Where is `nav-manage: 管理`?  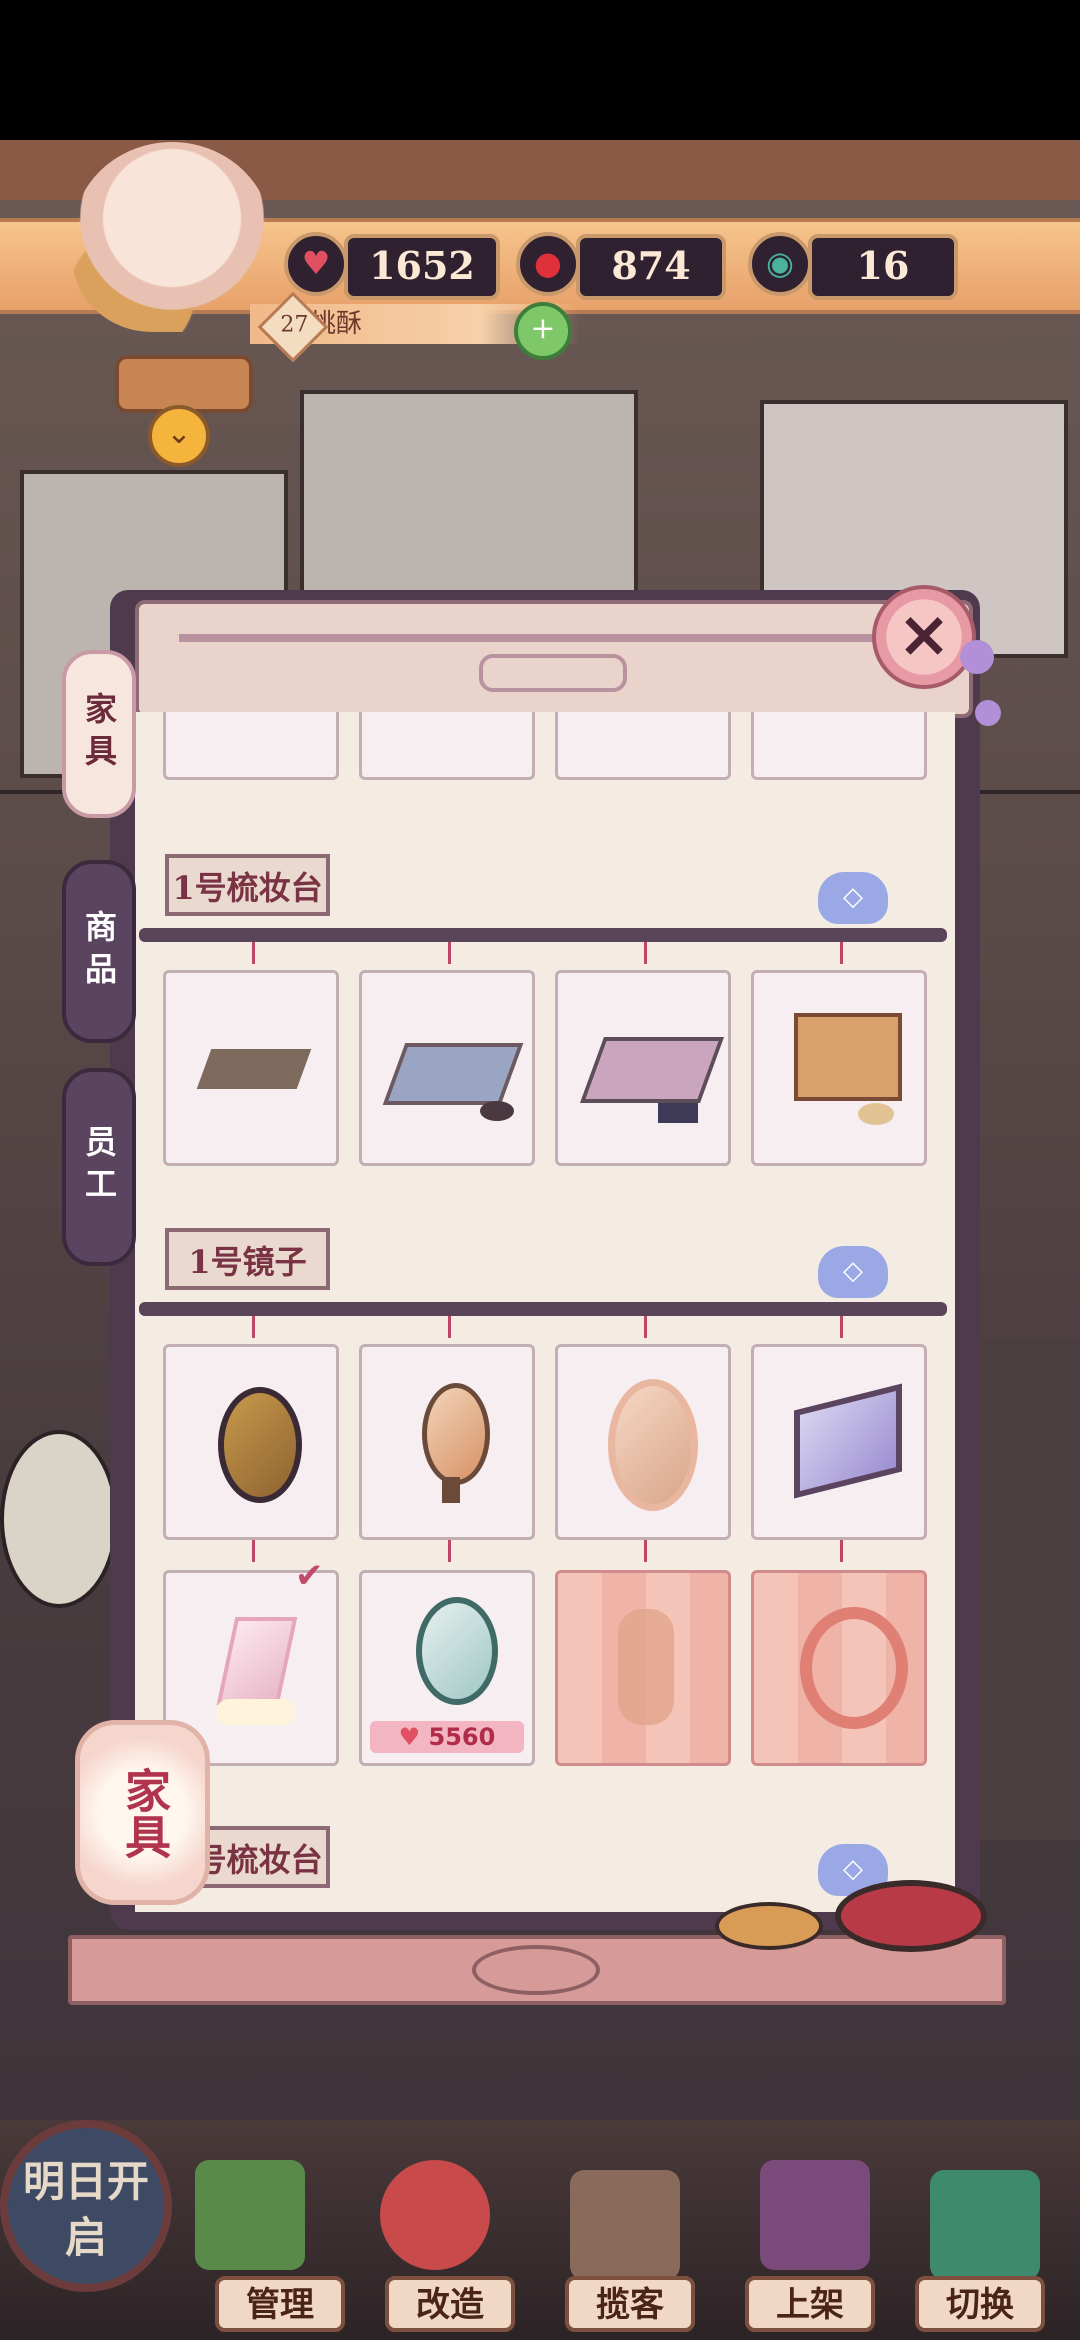 nav-manage: 管理 is located at coordinates (280, 2304).